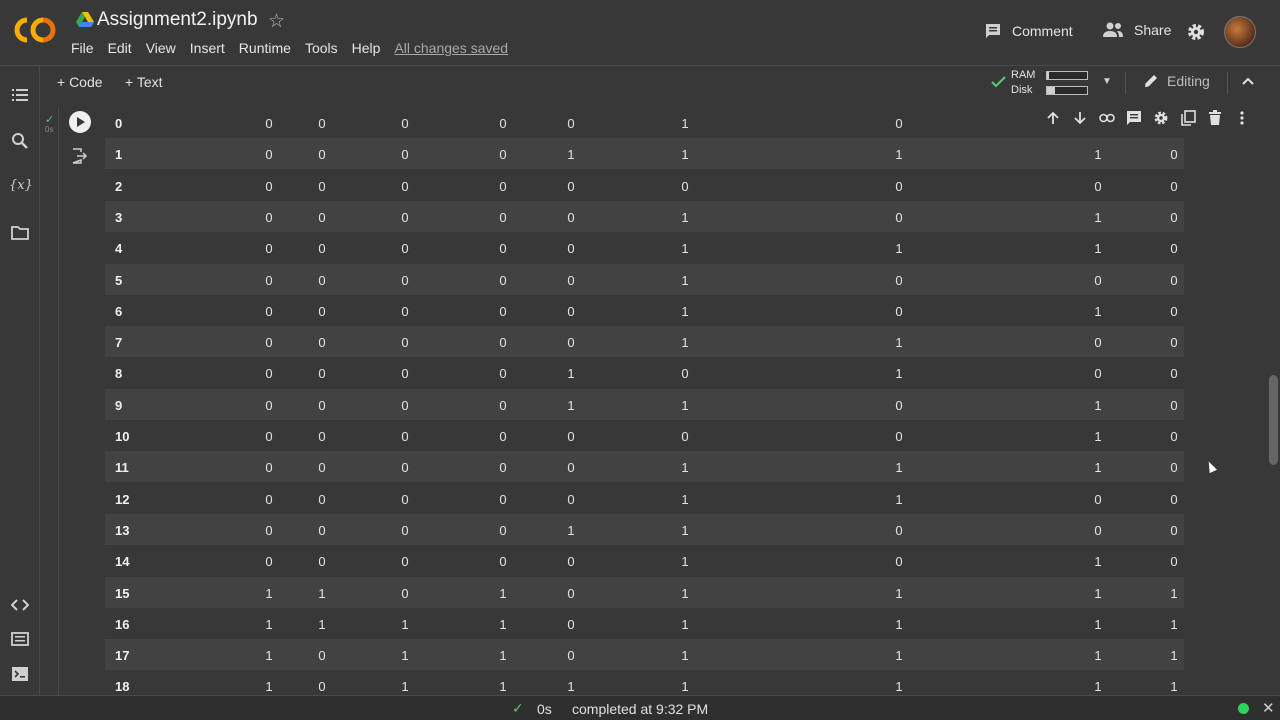 The image size is (1280, 720). What do you see at coordinates (122, 562) in the screenshot?
I see `row-index: 14` at bounding box center [122, 562].